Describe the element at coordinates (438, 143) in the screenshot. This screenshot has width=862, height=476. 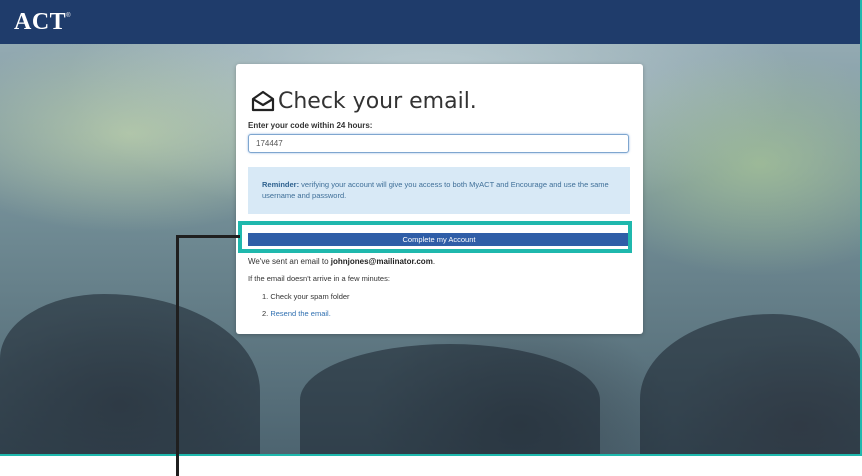
I see `verification-code-input` at that location.